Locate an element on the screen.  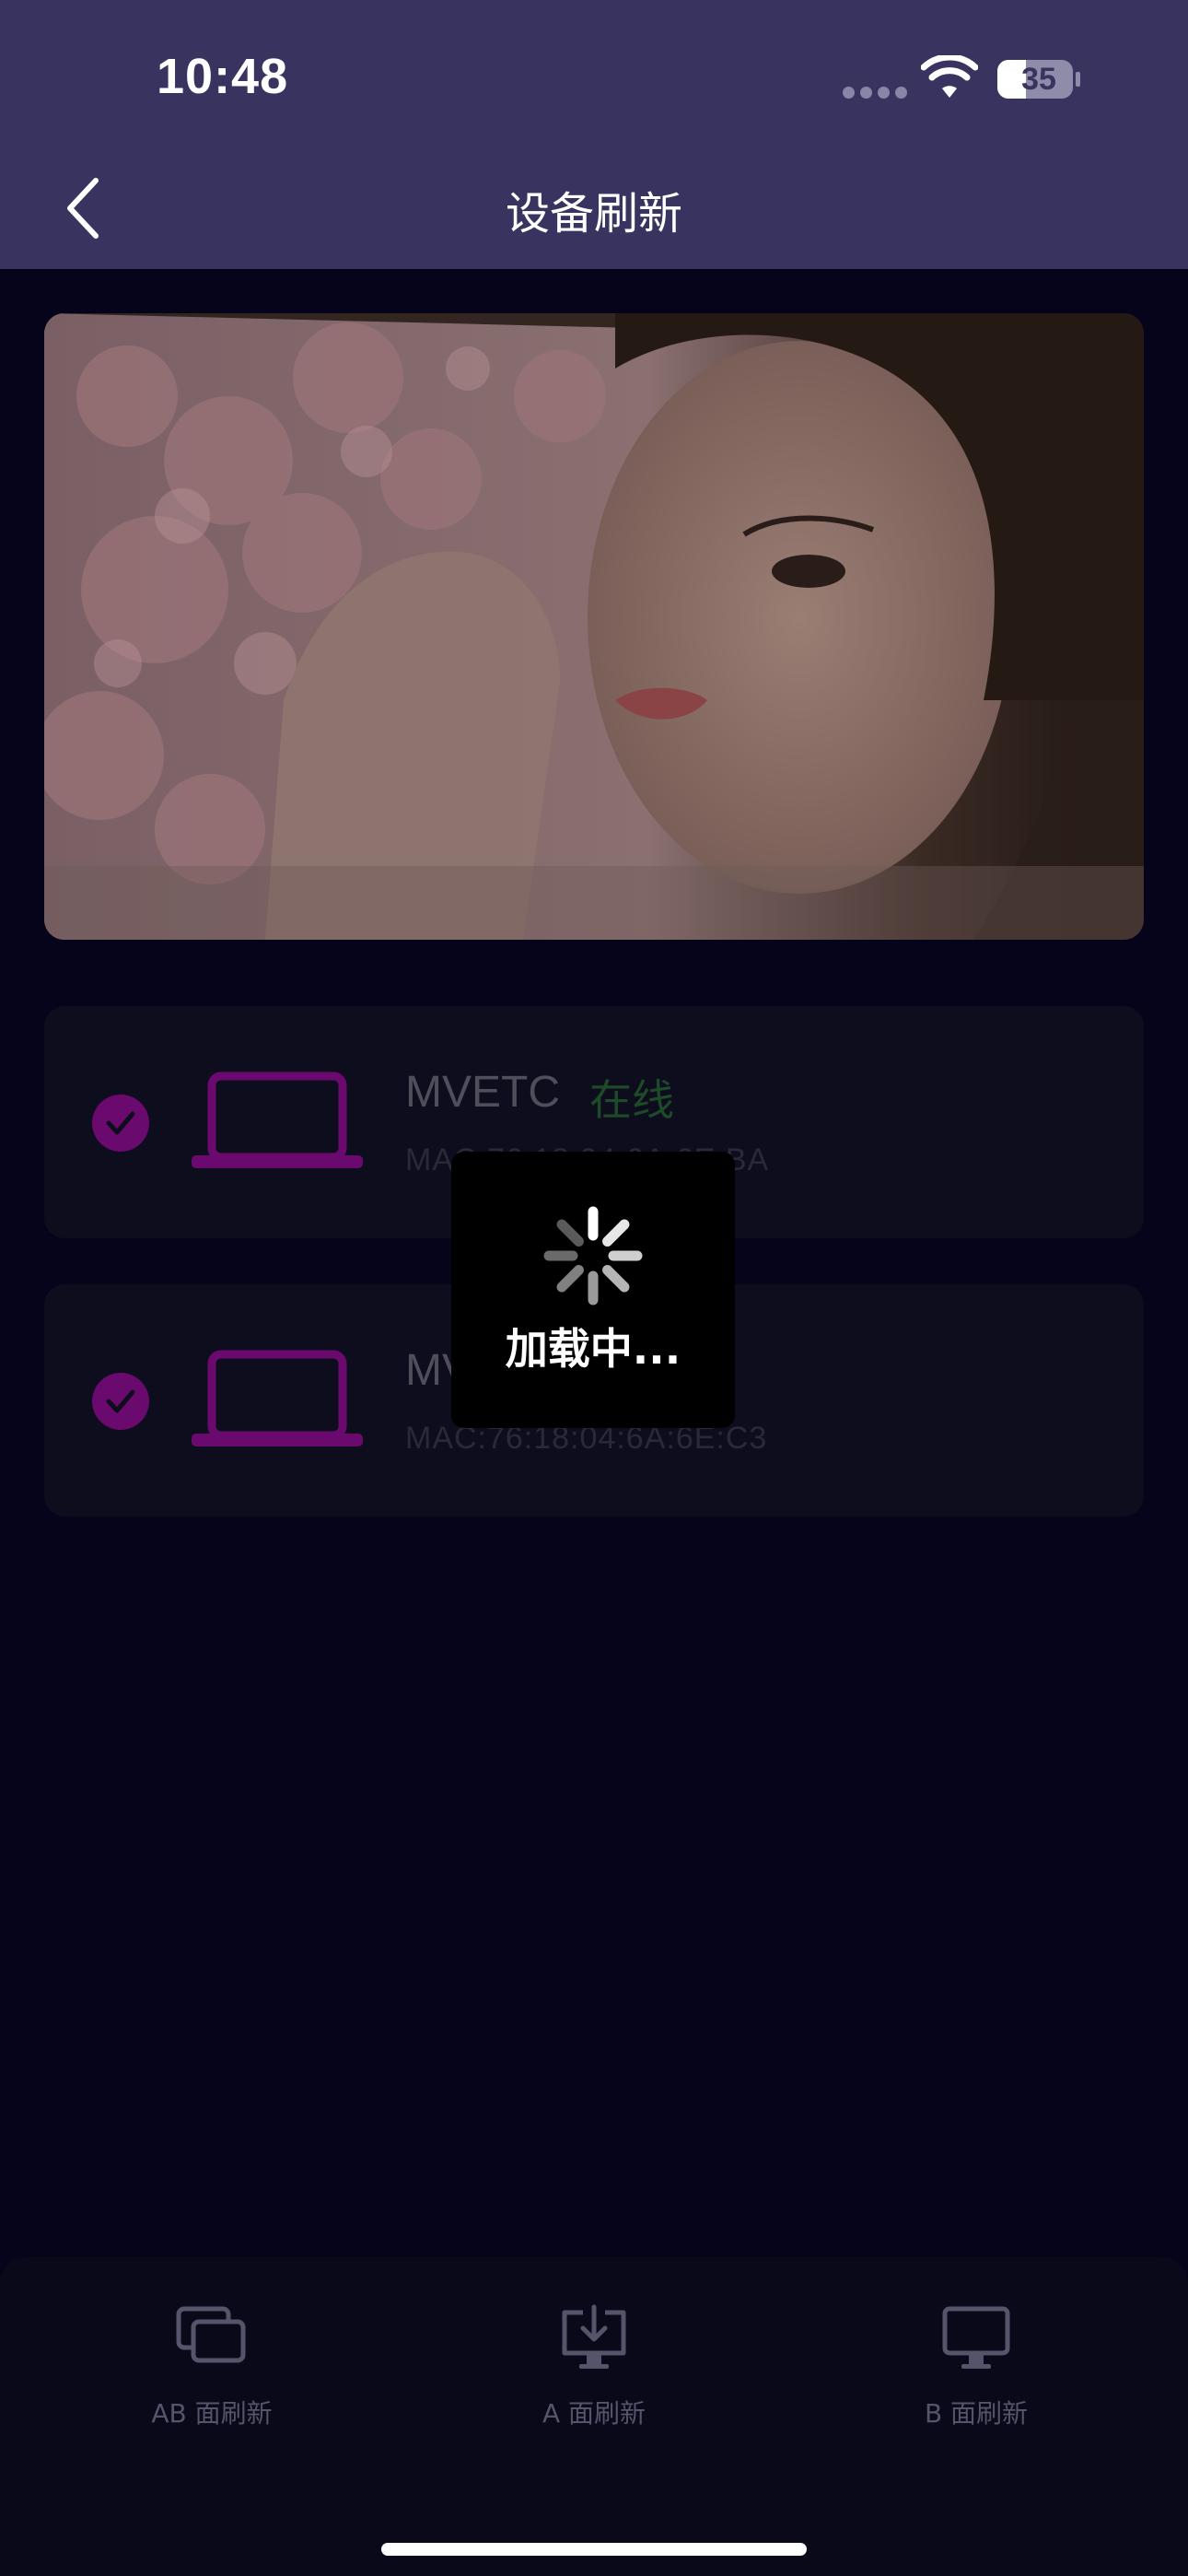
device-name: MVETC is located at coordinates (482, 1092).